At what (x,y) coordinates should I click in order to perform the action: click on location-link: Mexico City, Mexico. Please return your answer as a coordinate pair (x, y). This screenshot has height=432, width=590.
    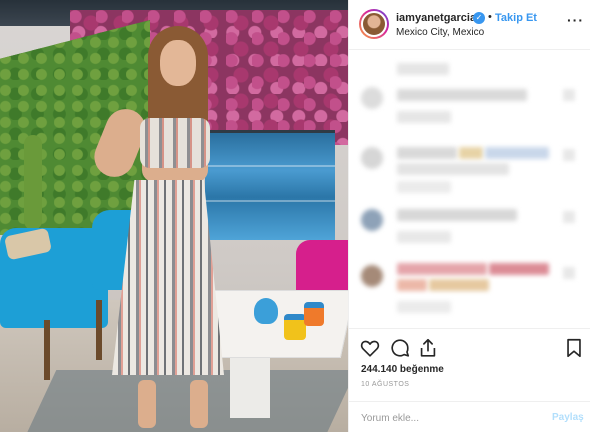
    Looking at the image, I should click on (440, 32).